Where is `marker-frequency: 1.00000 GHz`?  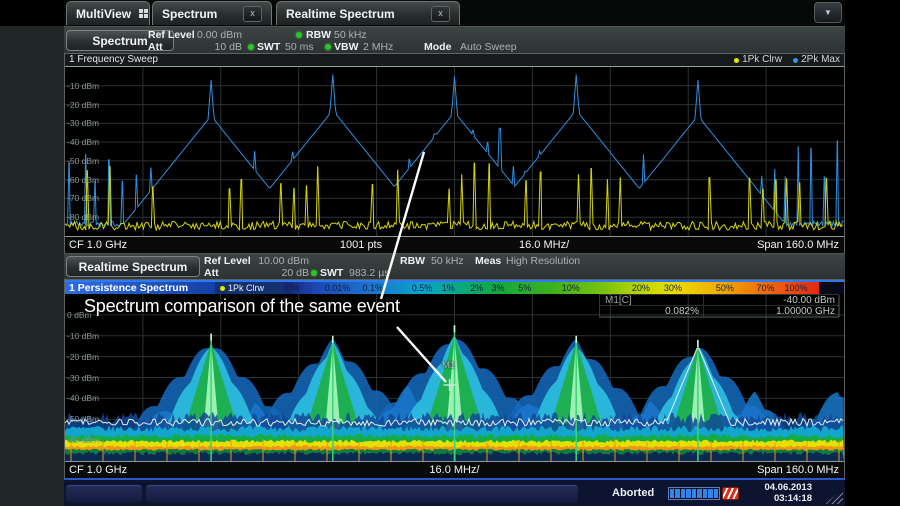
marker-frequency: 1.00000 GHz is located at coordinates (772, 311).